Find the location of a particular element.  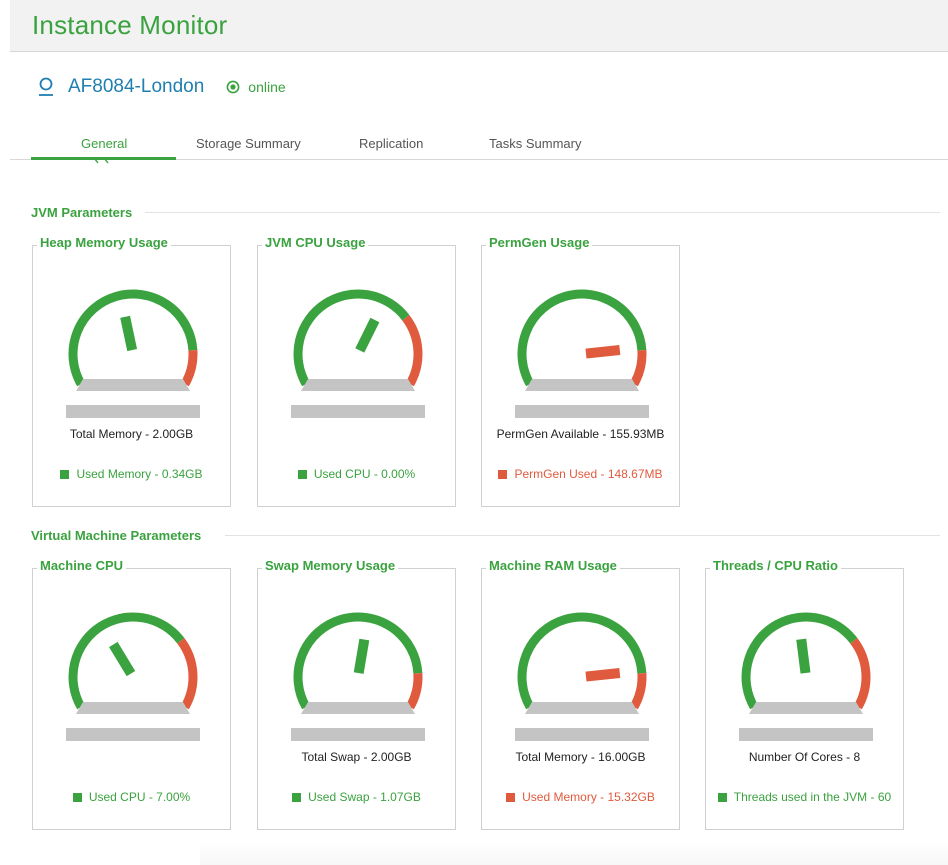

legend-item: Used Memory - 0.34GB is located at coordinates (131, 474).